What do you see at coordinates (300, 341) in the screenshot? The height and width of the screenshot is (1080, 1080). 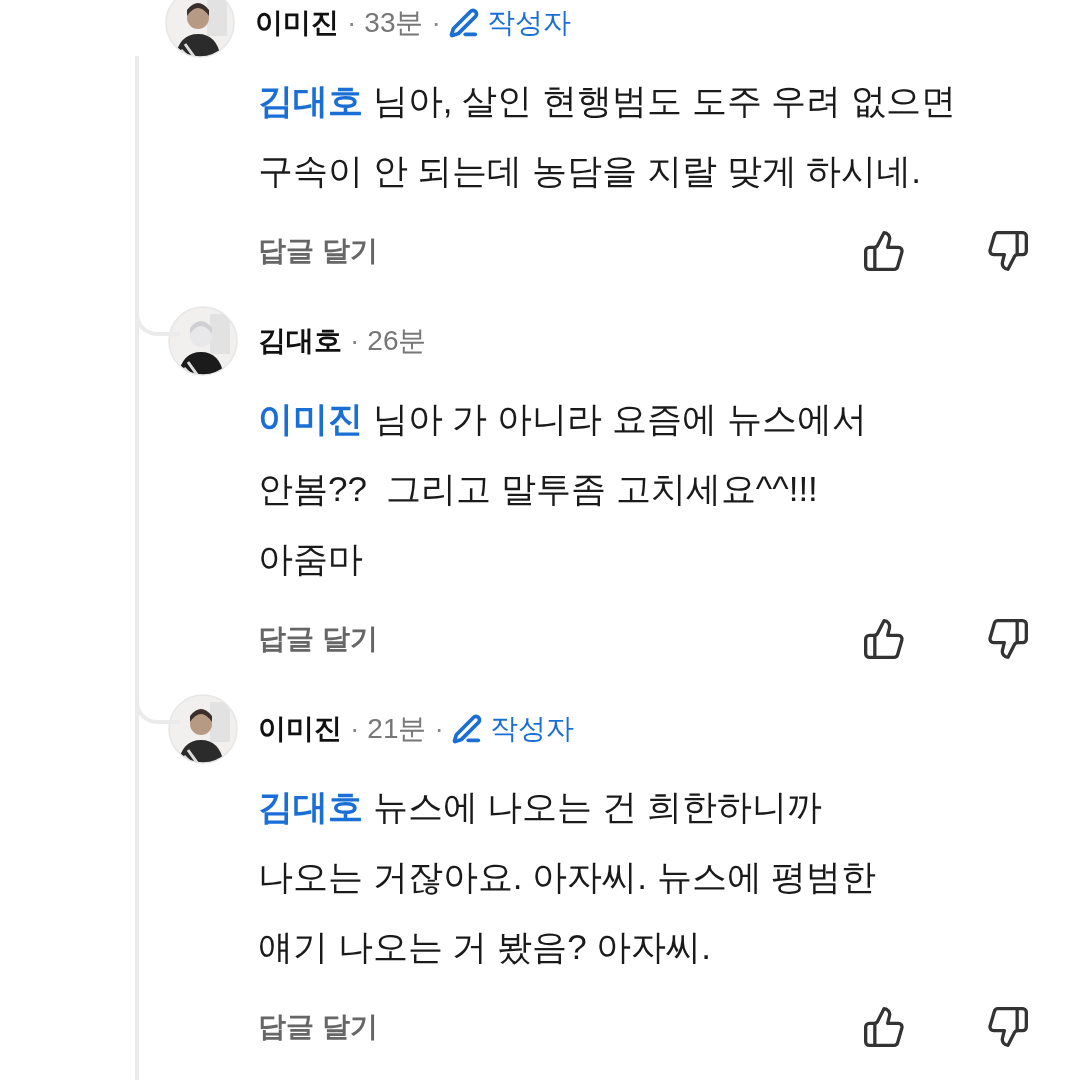 I see `author-name: 김대호` at bounding box center [300, 341].